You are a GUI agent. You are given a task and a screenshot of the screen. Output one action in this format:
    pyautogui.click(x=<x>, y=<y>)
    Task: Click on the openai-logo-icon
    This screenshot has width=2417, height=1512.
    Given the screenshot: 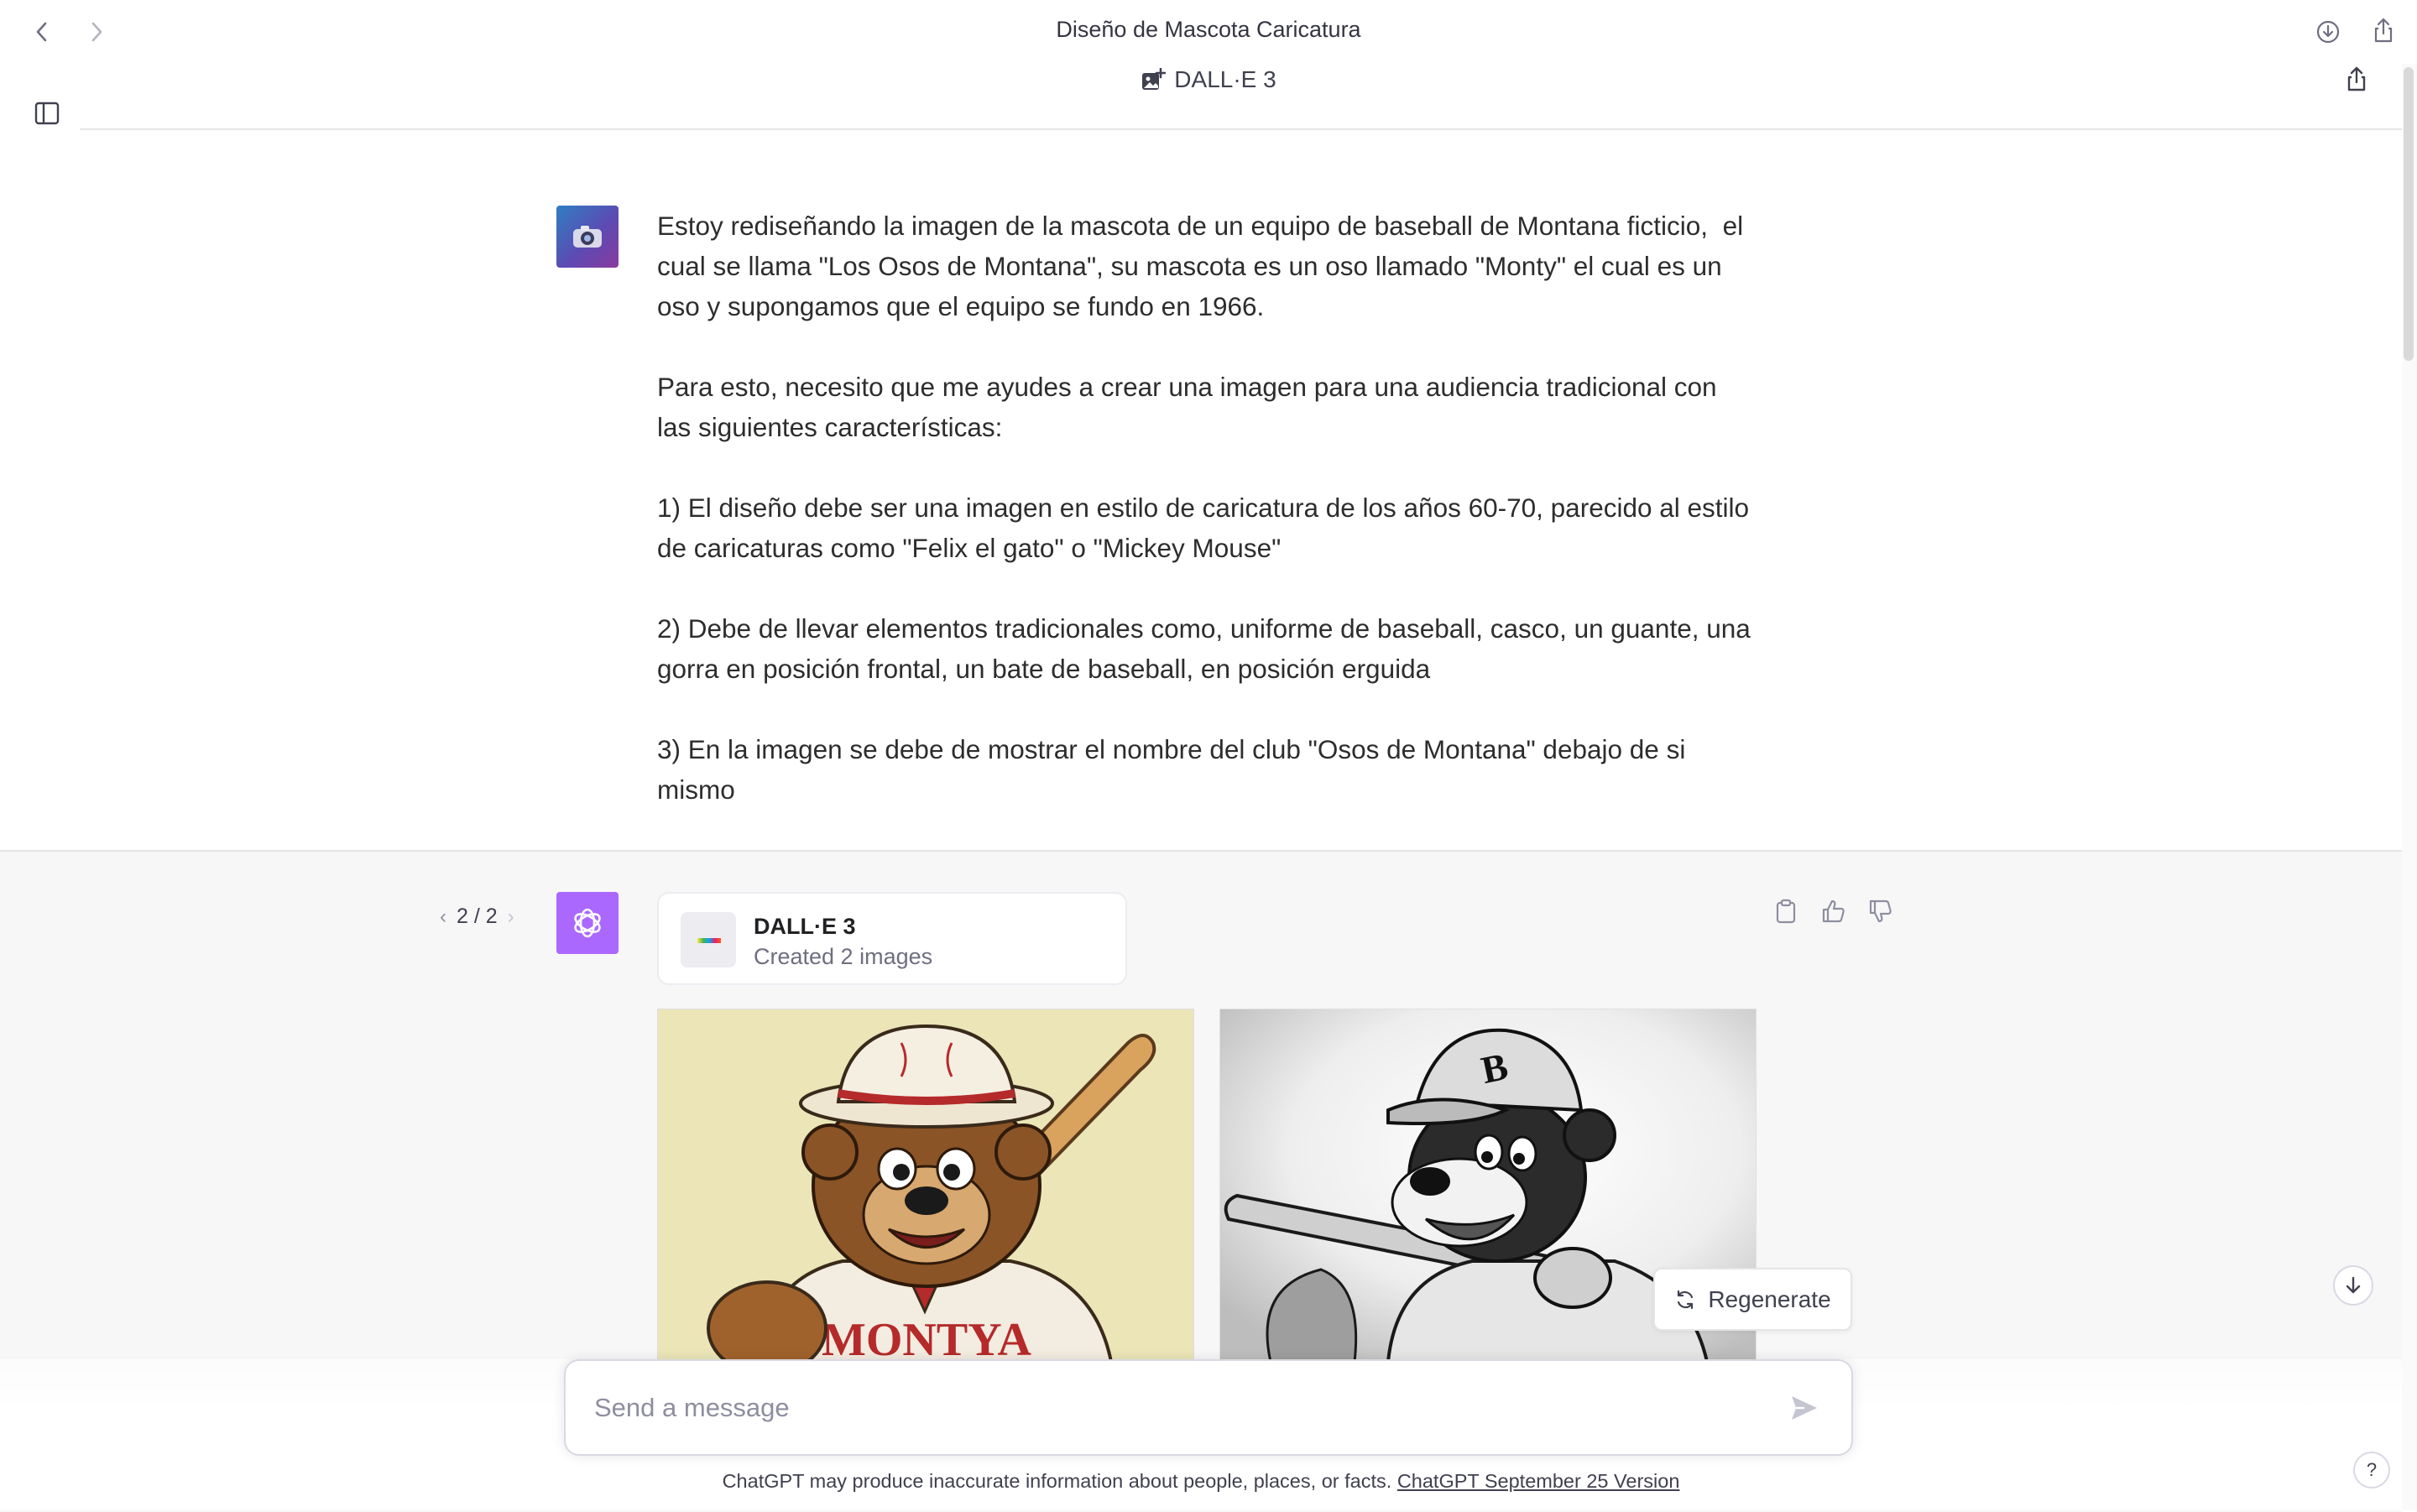 What is the action you would take?
    pyautogui.click(x=587, y=923)
    